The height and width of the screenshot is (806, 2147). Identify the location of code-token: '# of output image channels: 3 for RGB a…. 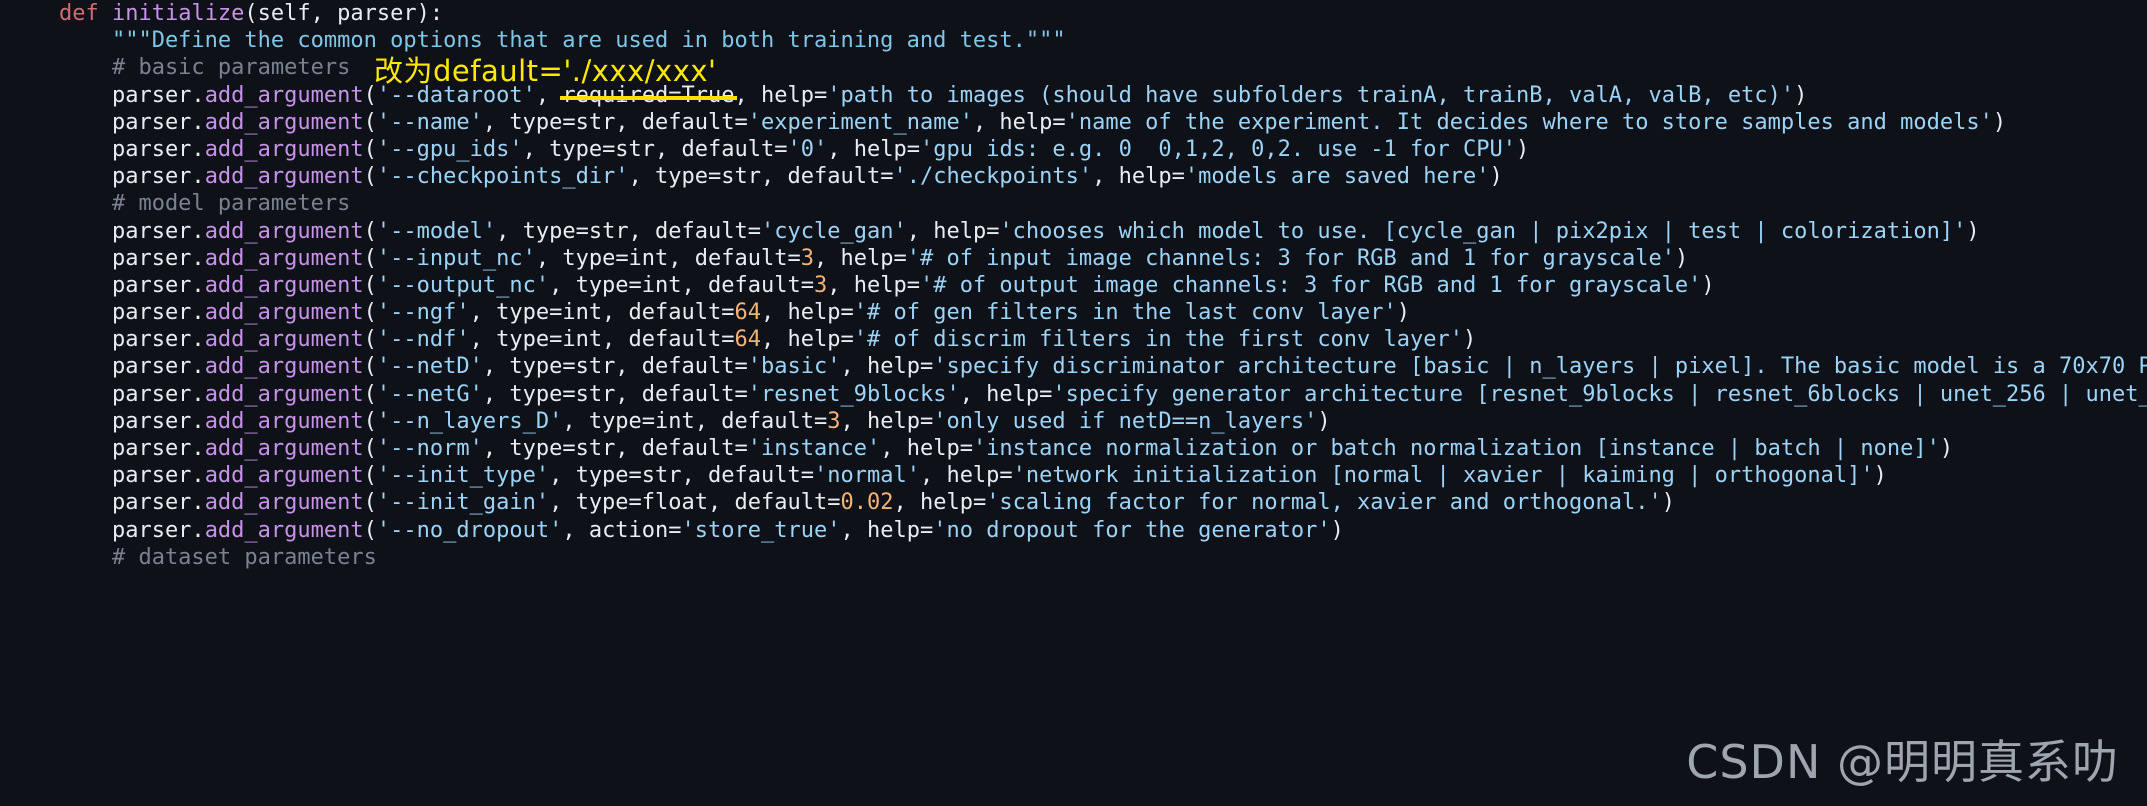
(1310, 285).